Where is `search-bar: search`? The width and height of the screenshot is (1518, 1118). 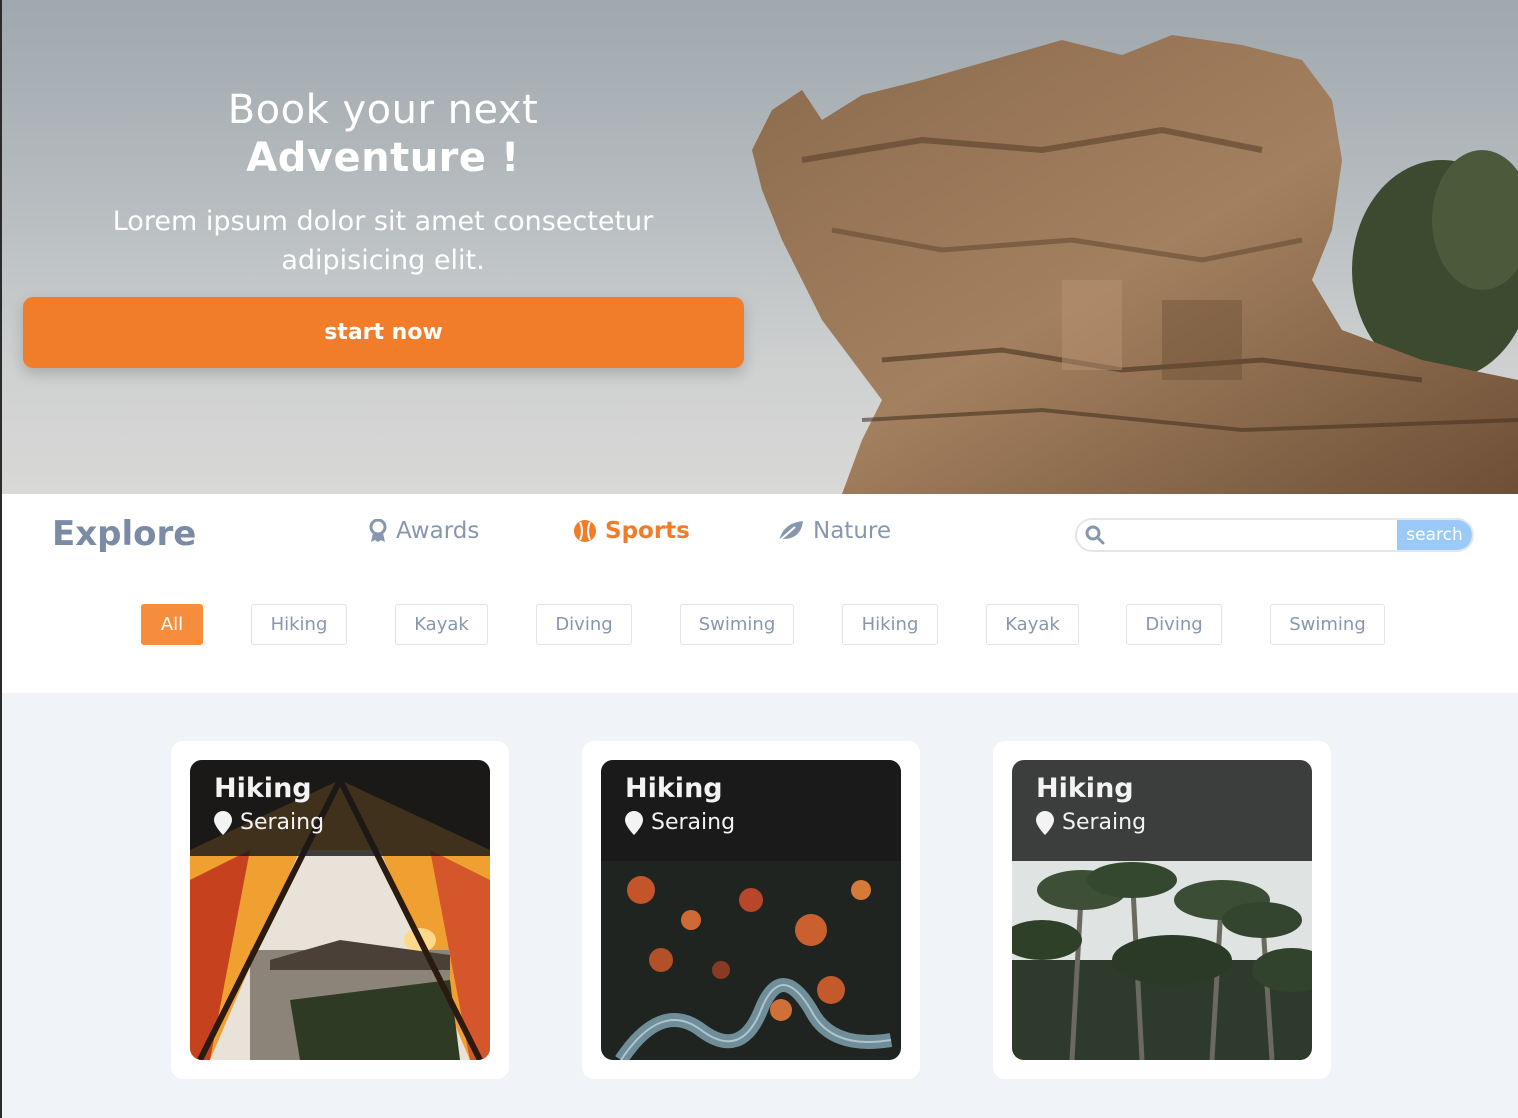 search-bar: search is located at coordinates (1274, 535).